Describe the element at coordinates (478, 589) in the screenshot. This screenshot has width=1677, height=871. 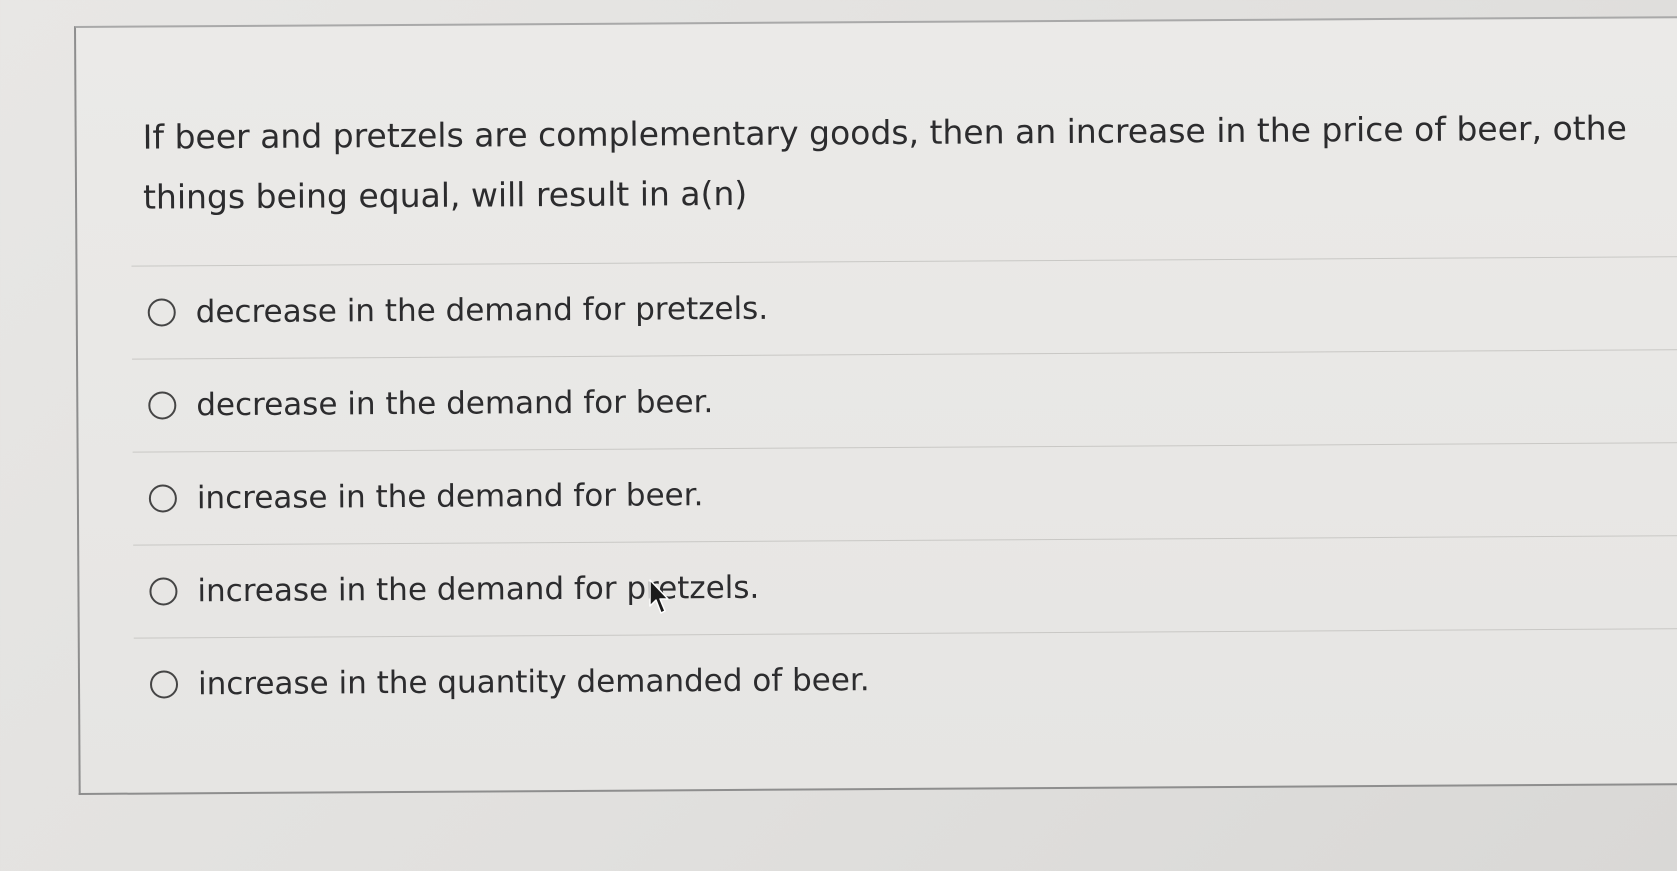
I see `option-label: increase in the demand for pretzels.` at that location.